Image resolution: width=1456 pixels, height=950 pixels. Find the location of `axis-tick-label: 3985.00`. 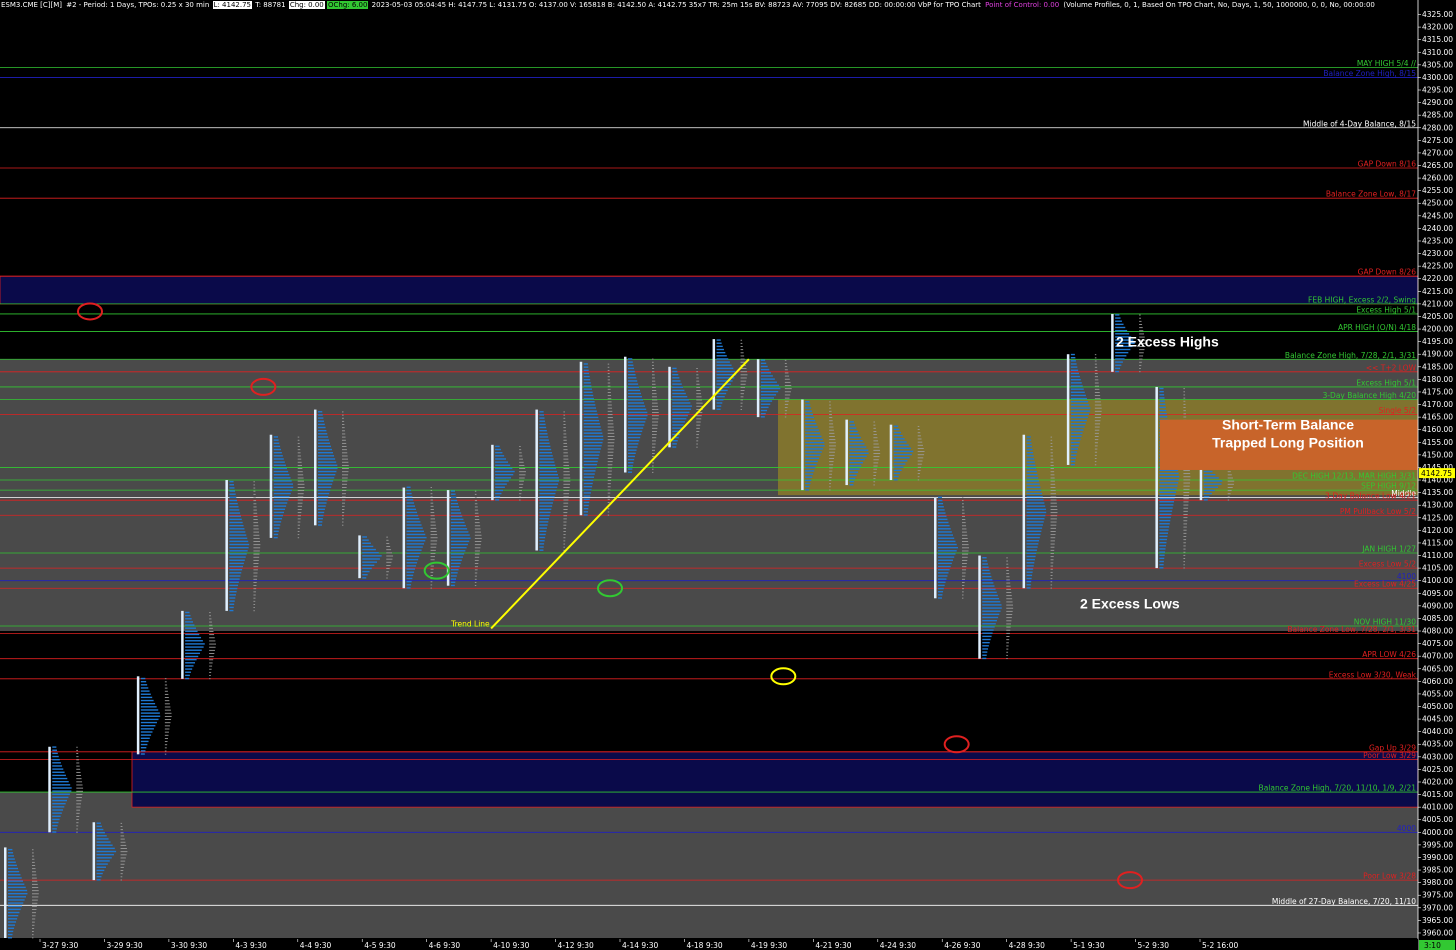

axis-tick-label: 3985.00 is located at coordinates (1437, 870).